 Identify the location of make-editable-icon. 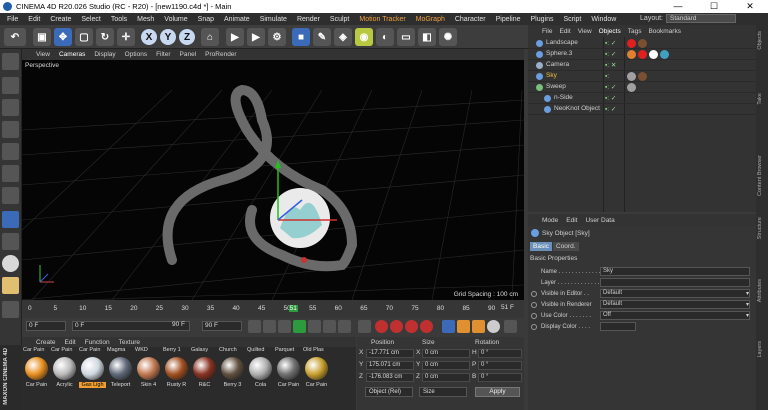
(10, 61).